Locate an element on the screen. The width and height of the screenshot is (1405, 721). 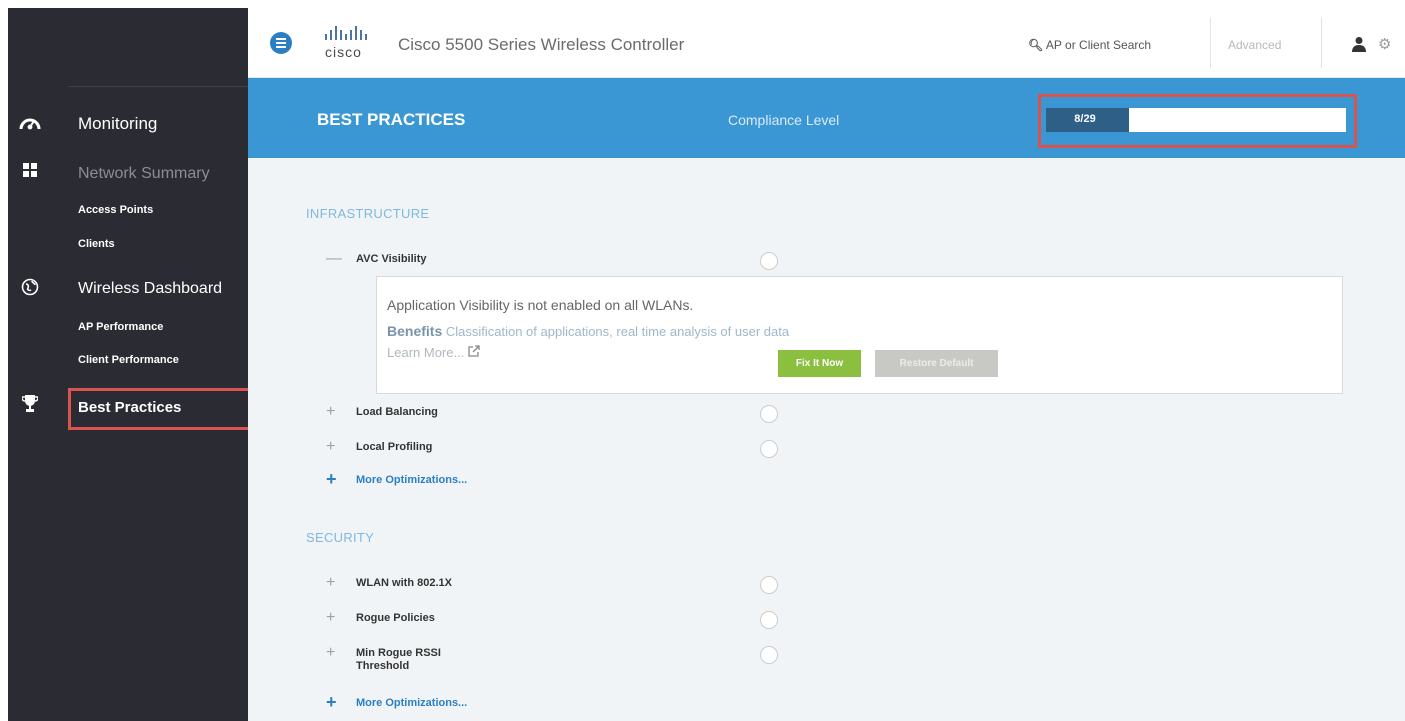
gear-icon: ⚙ is located at coordinates (1384, 44).